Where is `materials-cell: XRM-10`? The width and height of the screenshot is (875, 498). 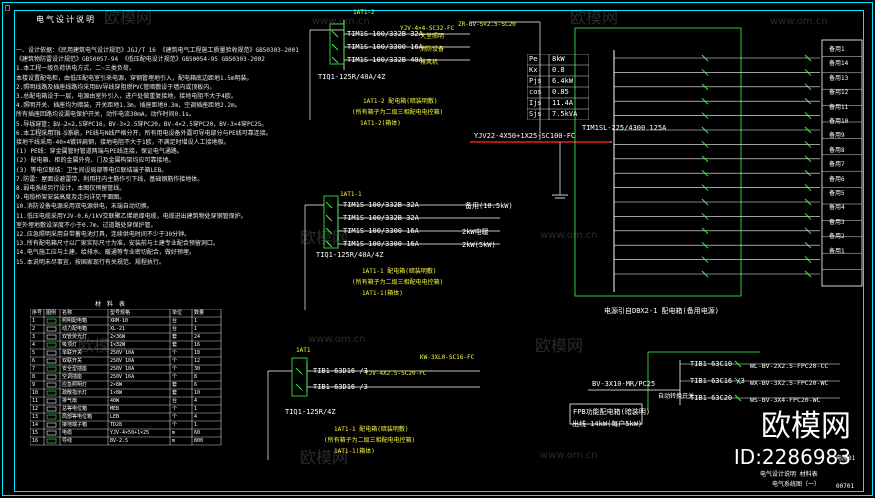 materials-cell: XRM-10 is located at coordinates (119, 321).